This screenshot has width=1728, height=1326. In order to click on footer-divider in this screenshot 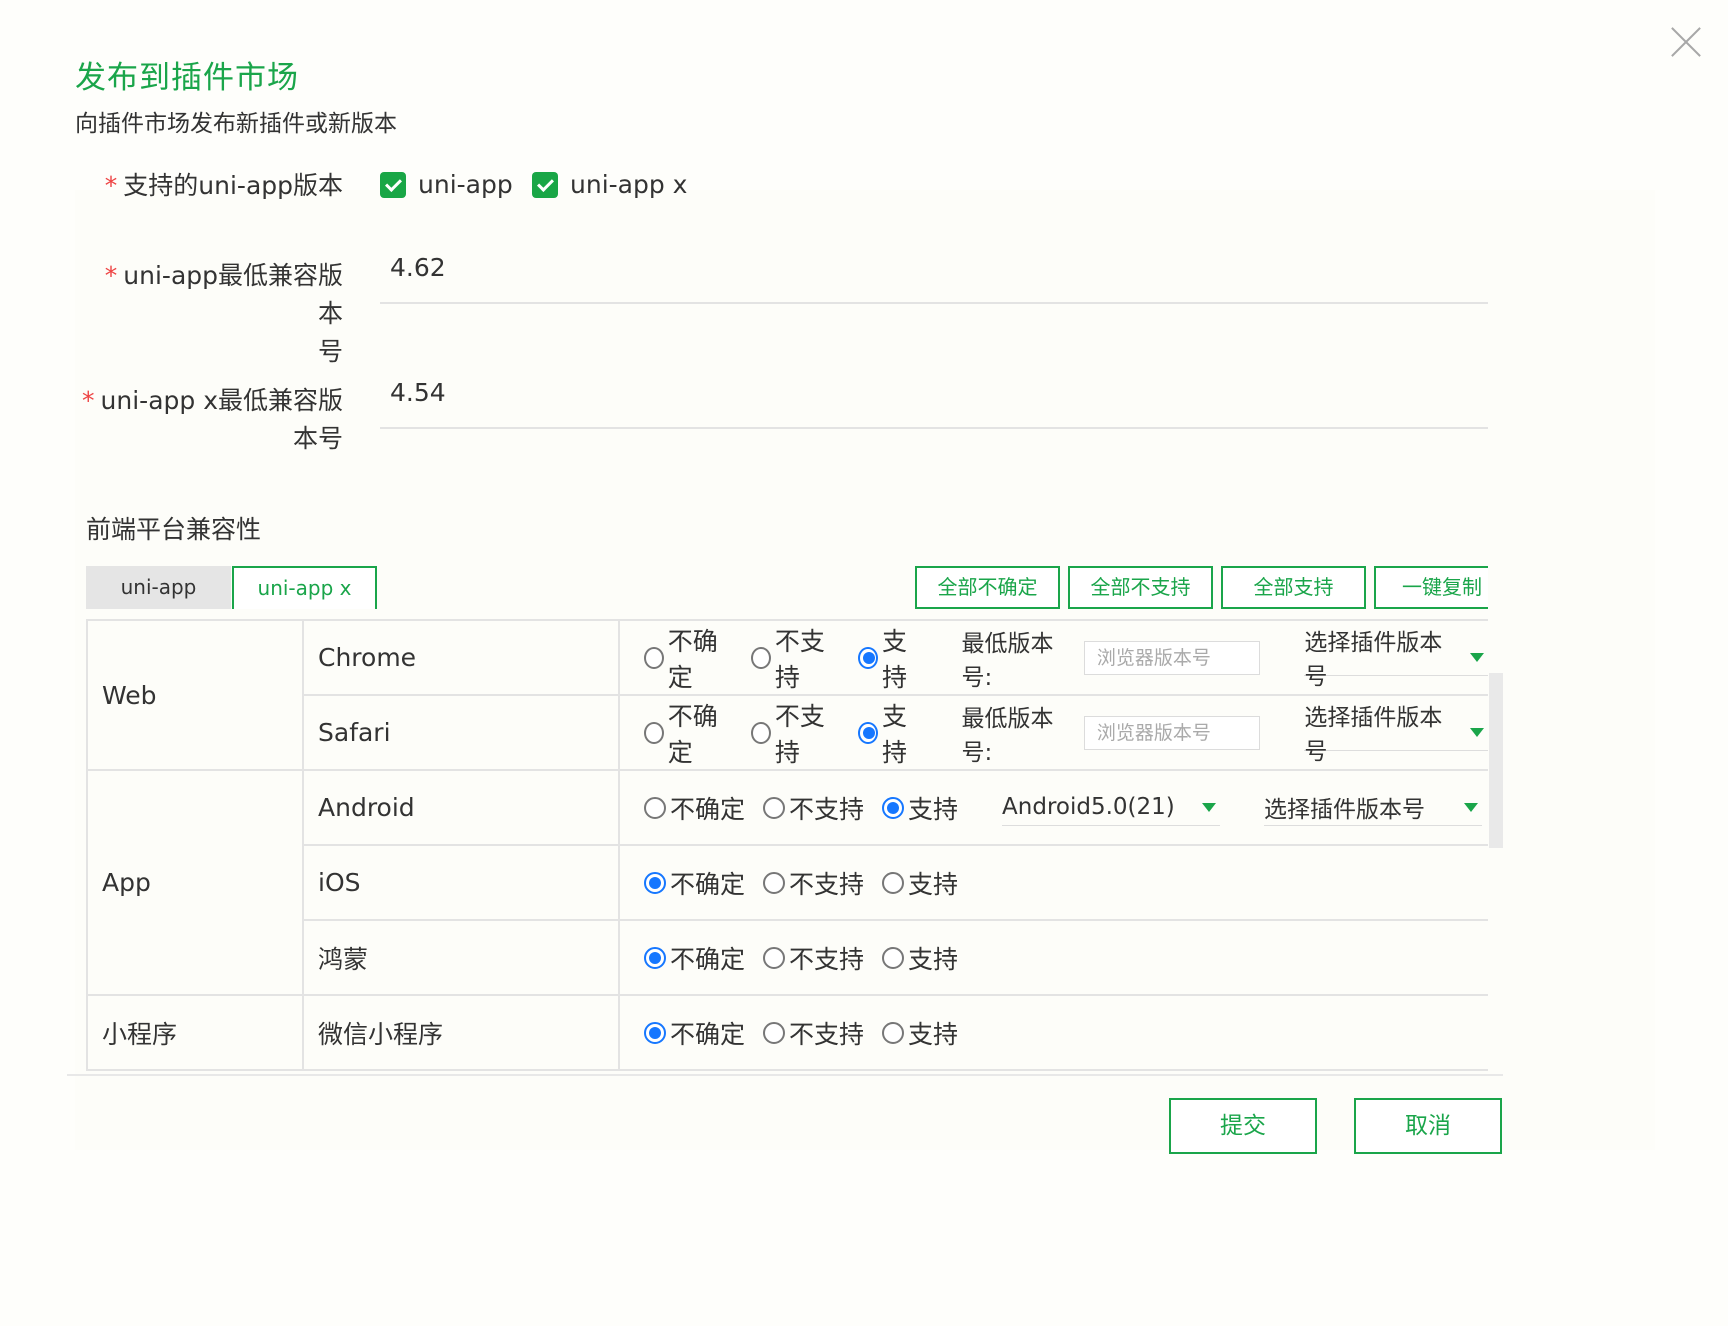, I will do `click(785, 1075)`.